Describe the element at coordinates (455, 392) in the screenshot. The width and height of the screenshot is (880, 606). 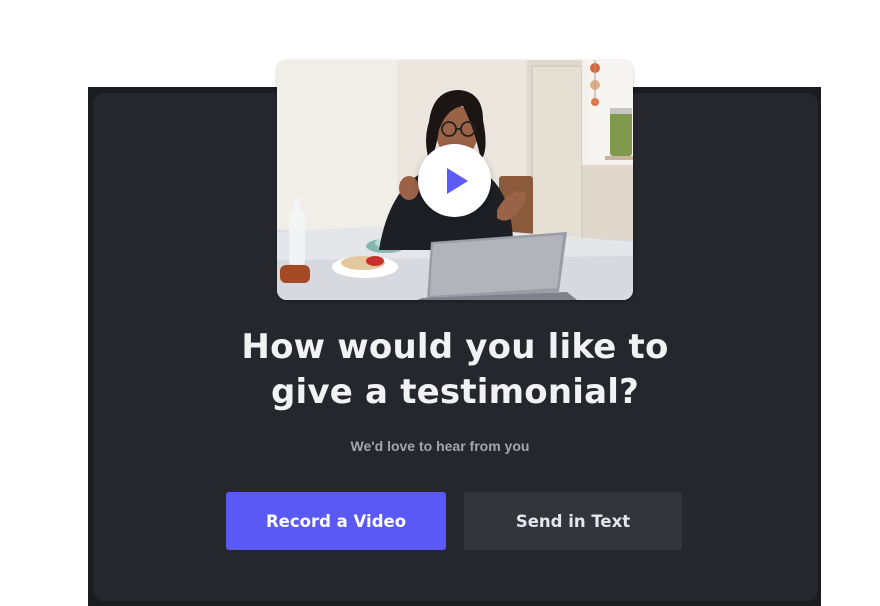
I see `title-line-2: give a testimonial?` at that location.